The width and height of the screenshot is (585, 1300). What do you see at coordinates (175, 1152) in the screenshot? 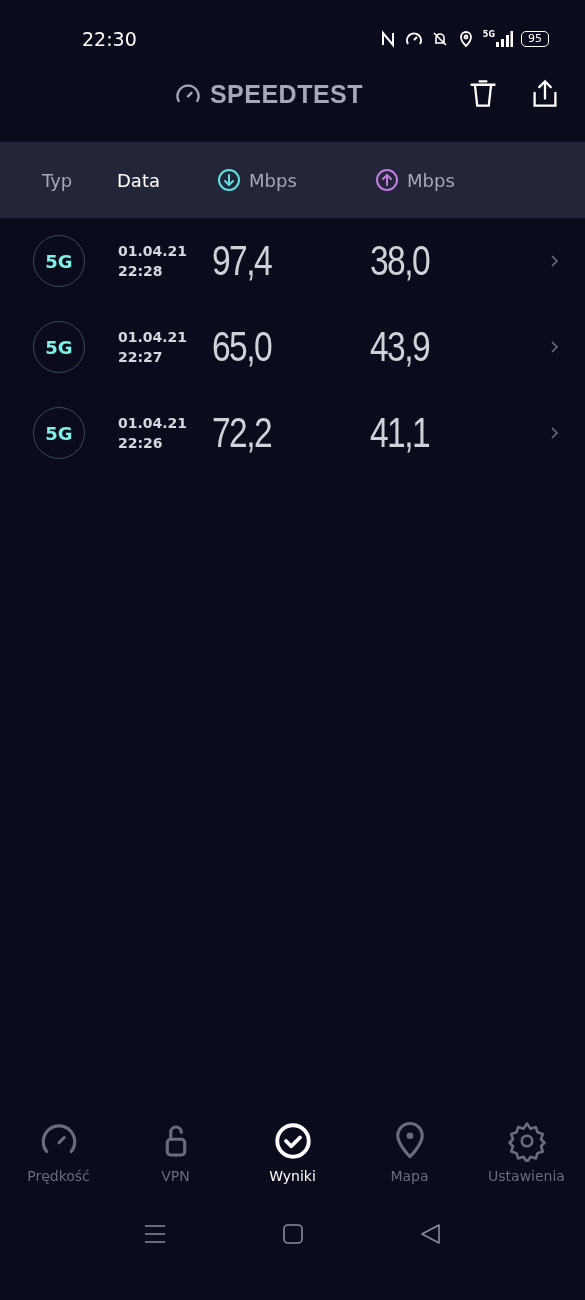
I see `nav-tab: VPN` at bounding box center [175, 1152].